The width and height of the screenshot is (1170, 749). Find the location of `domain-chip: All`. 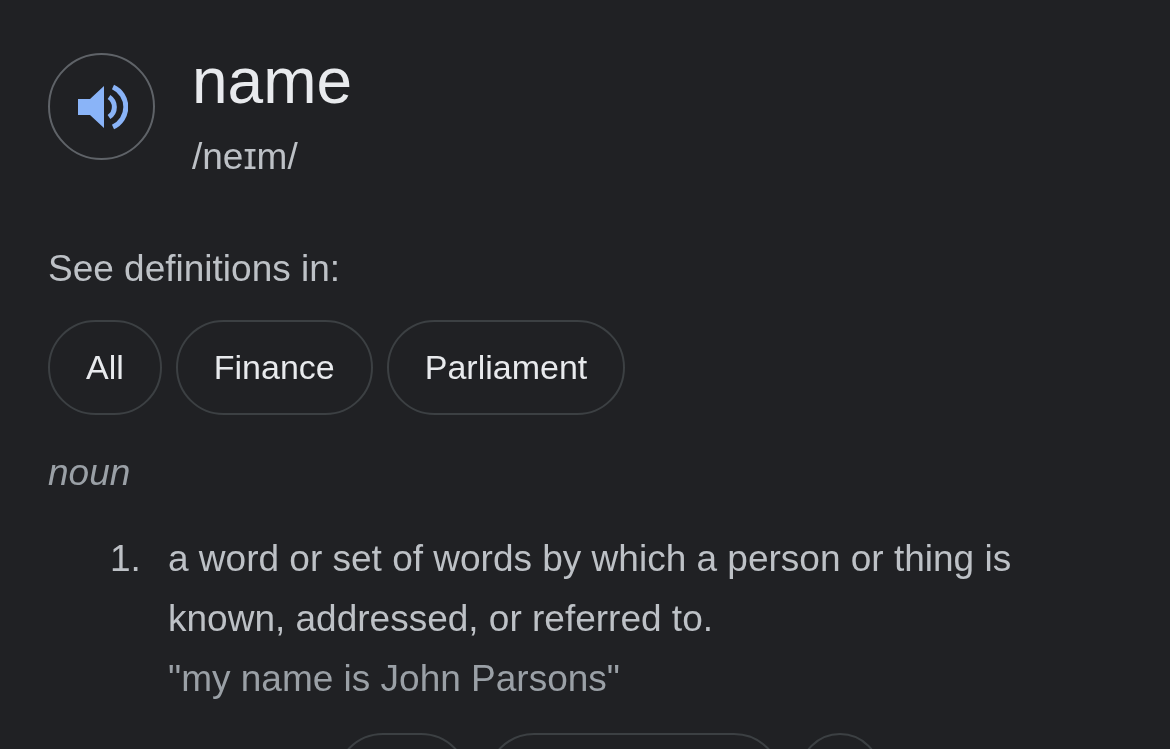

domain-chip: All is located at coordinates (105, 367).